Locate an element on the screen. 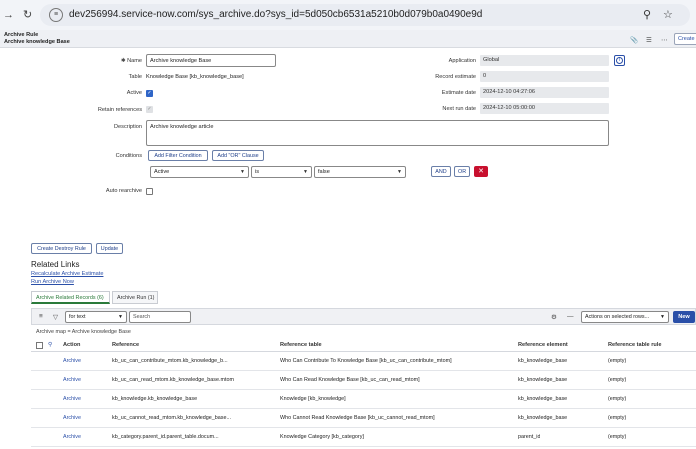 This screenshot has height=449, width=696. search-input: Search is located at coordinates (160, 317).